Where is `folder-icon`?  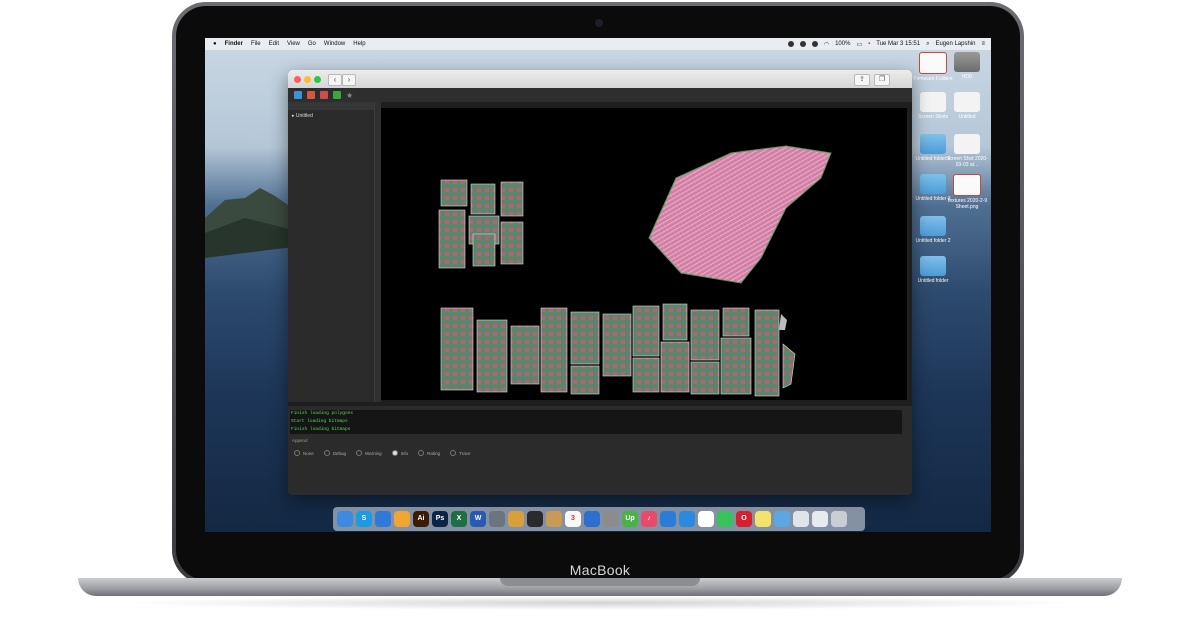 folder-icon is located at coordinates (782, 519).